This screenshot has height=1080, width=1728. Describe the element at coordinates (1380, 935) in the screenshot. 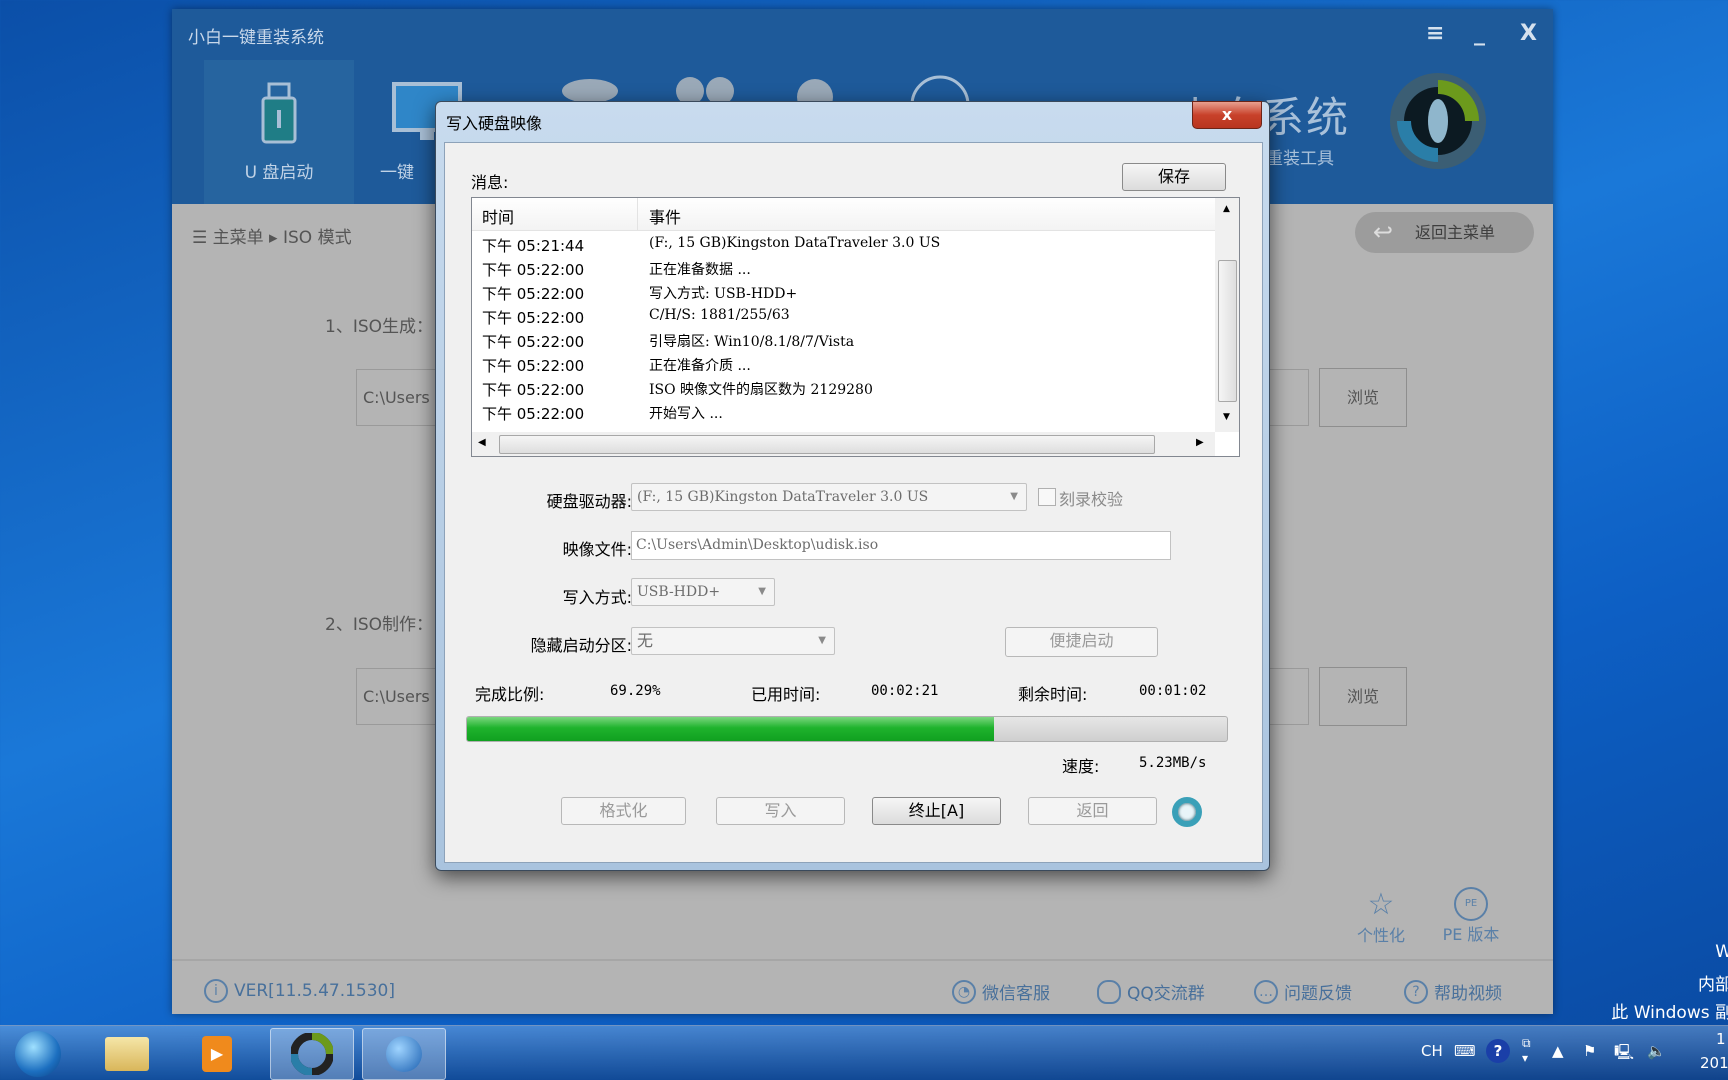

I see `personalize-label: 个性化` at that location.